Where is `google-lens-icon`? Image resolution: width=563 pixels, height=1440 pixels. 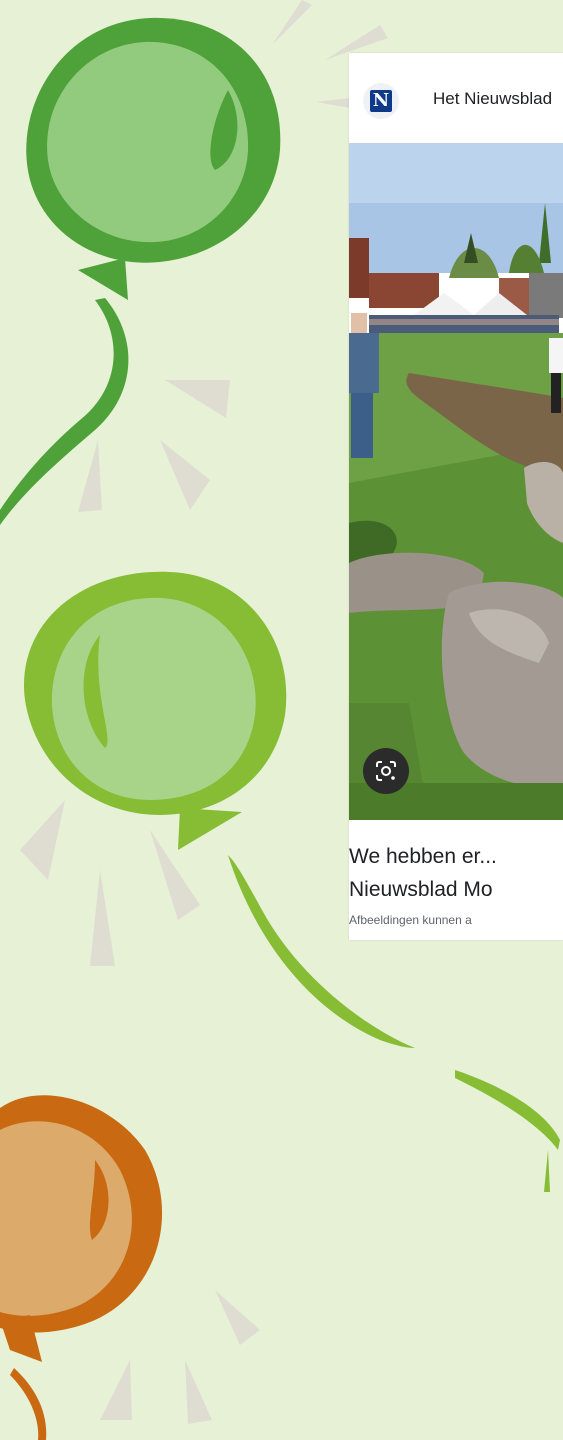 google-lens-icon is located at coordinates (386, 771).